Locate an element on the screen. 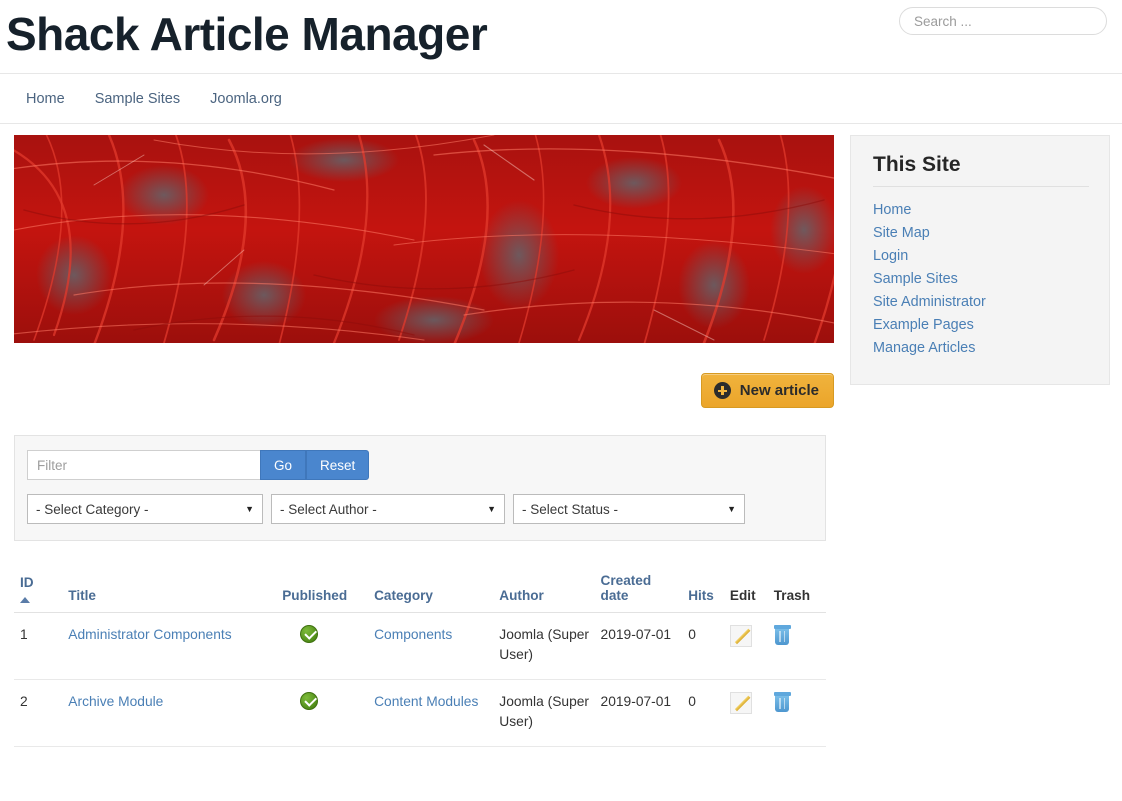 The image size is (1122, 801). nav-item-home: Home is located at coordinates (45, 99).